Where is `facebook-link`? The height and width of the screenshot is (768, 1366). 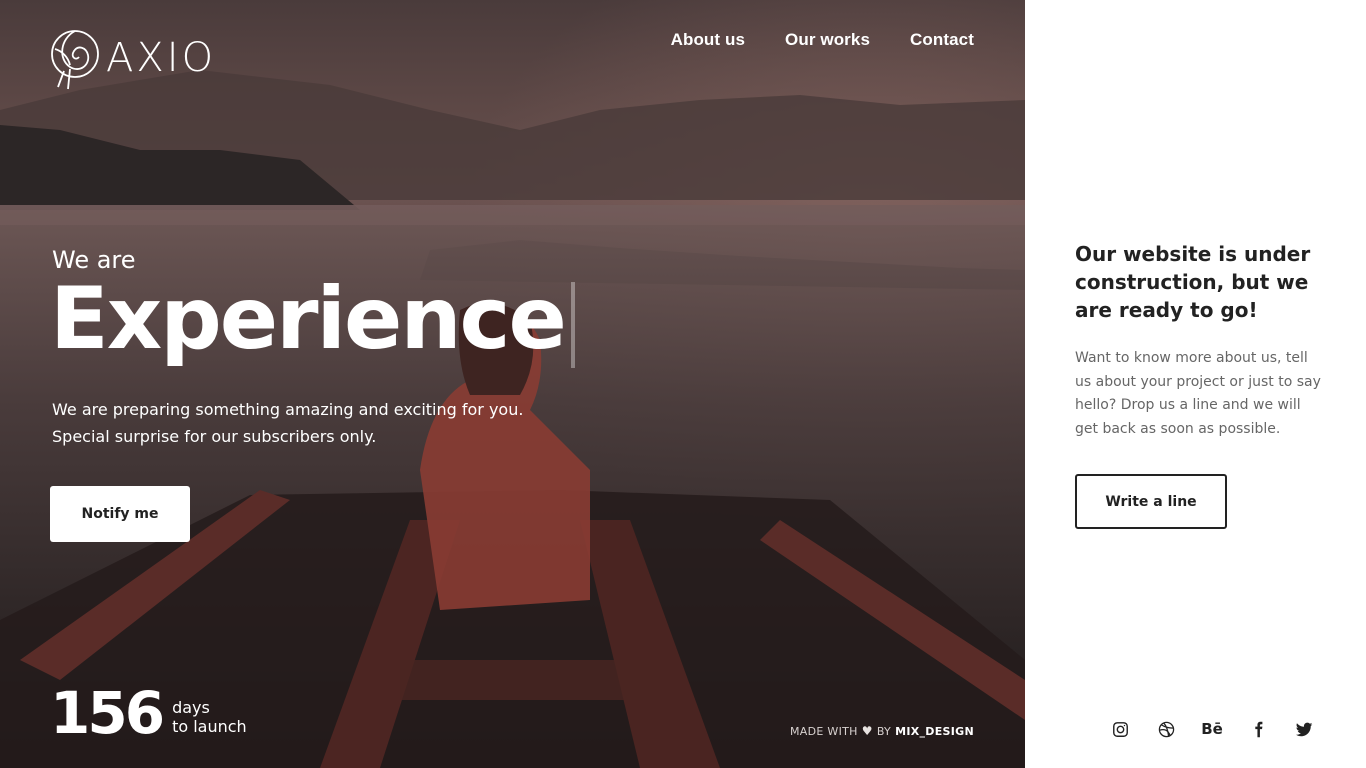
facebook-link is located at coordinates (1258, 729).